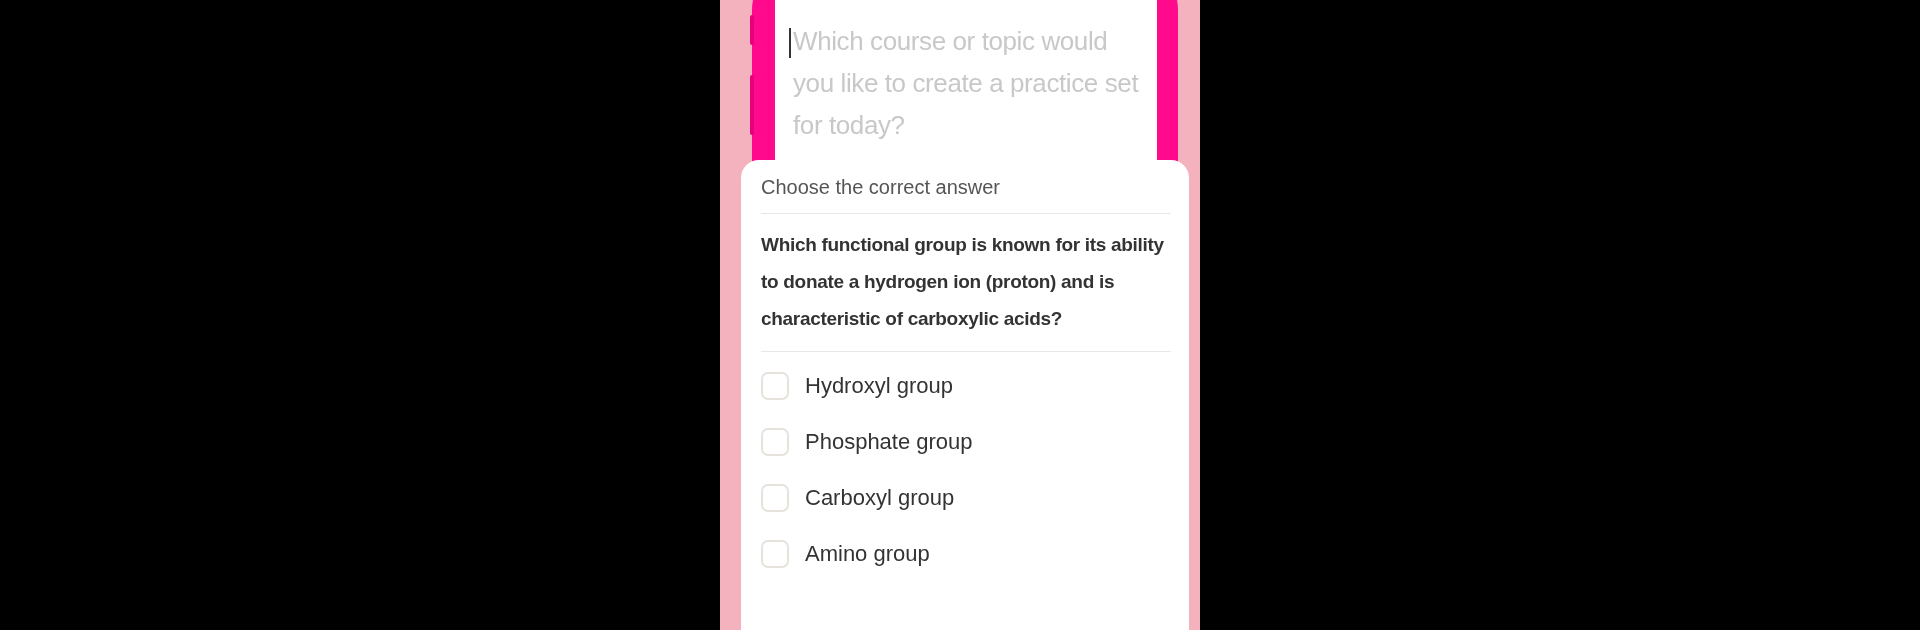  I want to click on option-label: Hydroxyl group, so click(879, 386).